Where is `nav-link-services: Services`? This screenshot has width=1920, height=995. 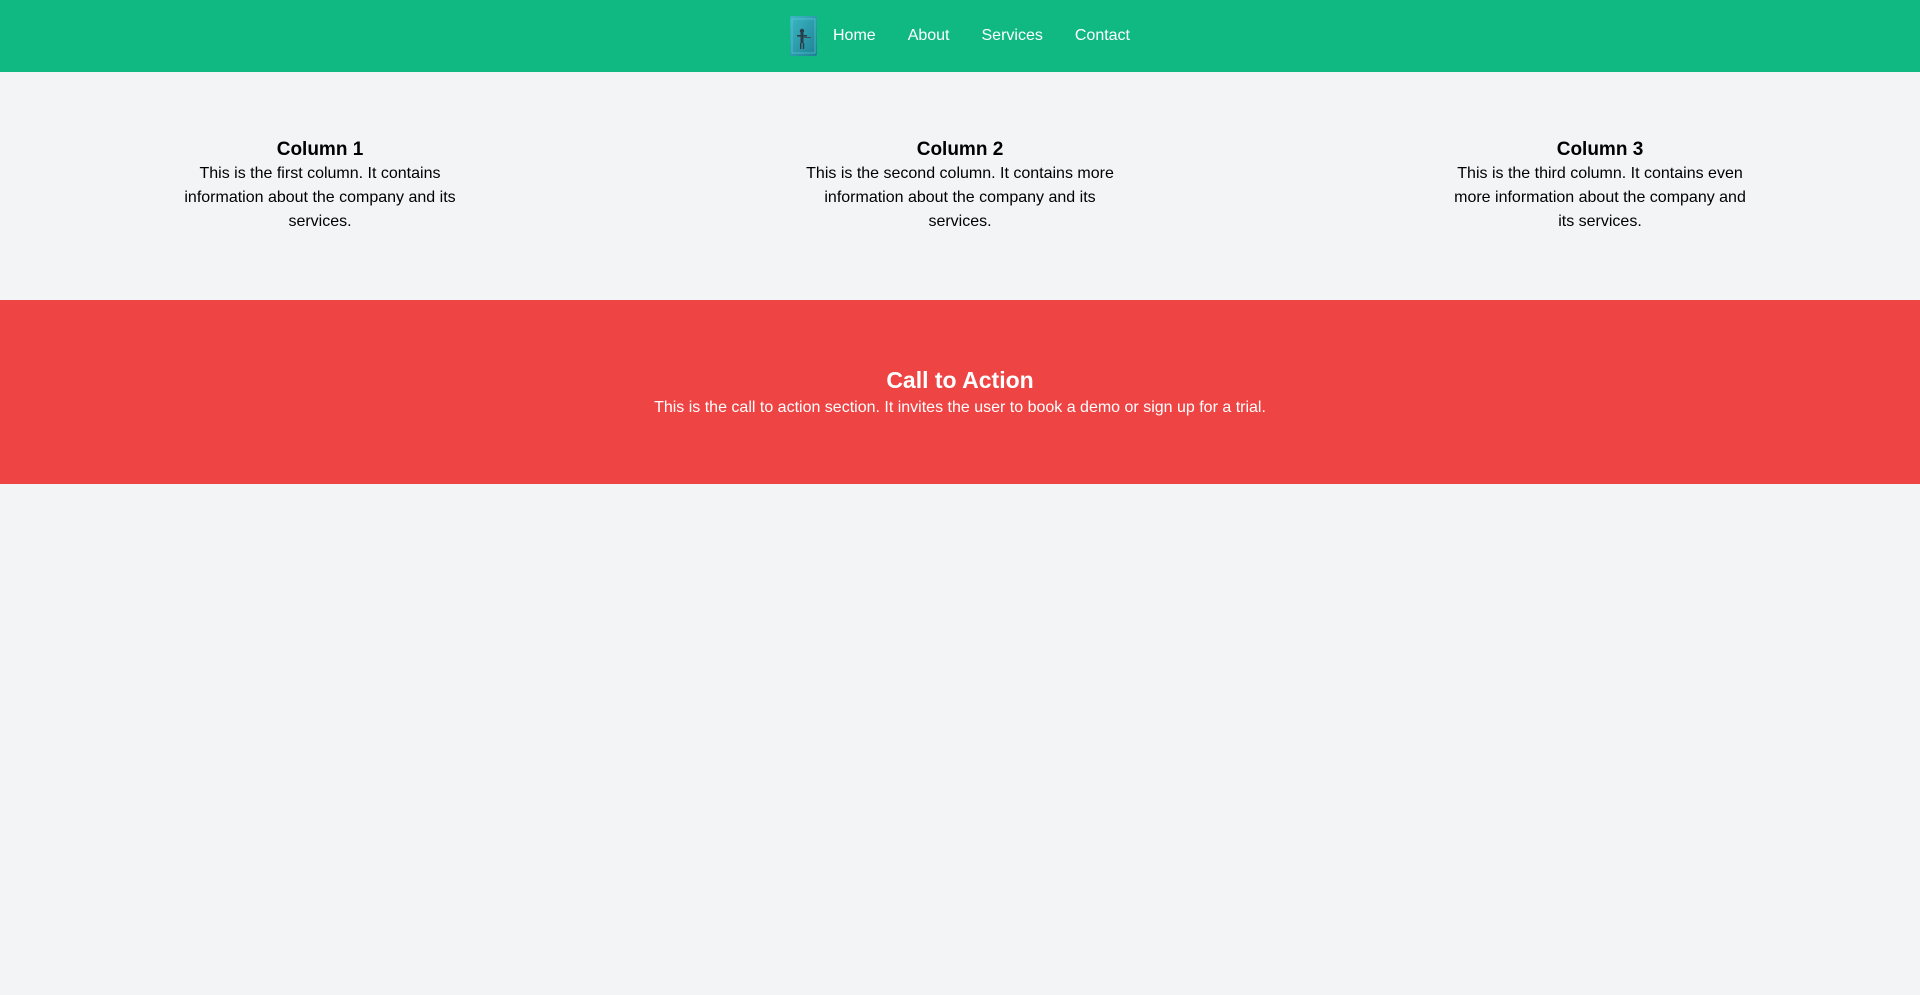 nav-link-services: Services is located at coordinates (1012, 36).